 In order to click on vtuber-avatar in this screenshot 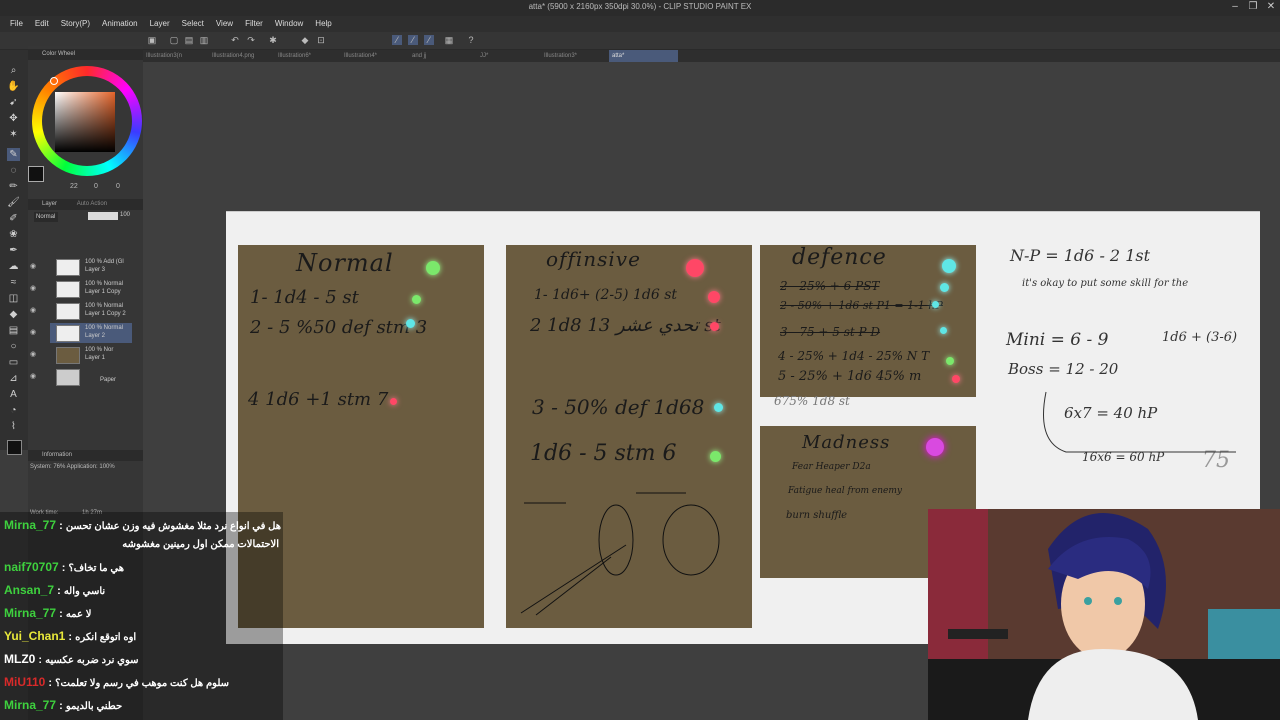, I will do `click(1104, 614)`.